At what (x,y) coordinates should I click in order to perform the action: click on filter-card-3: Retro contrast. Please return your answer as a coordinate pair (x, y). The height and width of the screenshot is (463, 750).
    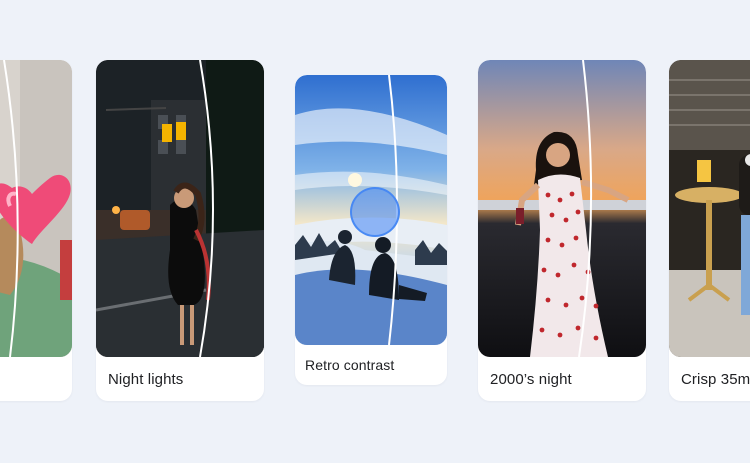
    Looking at the image, I should click on (371, 230).